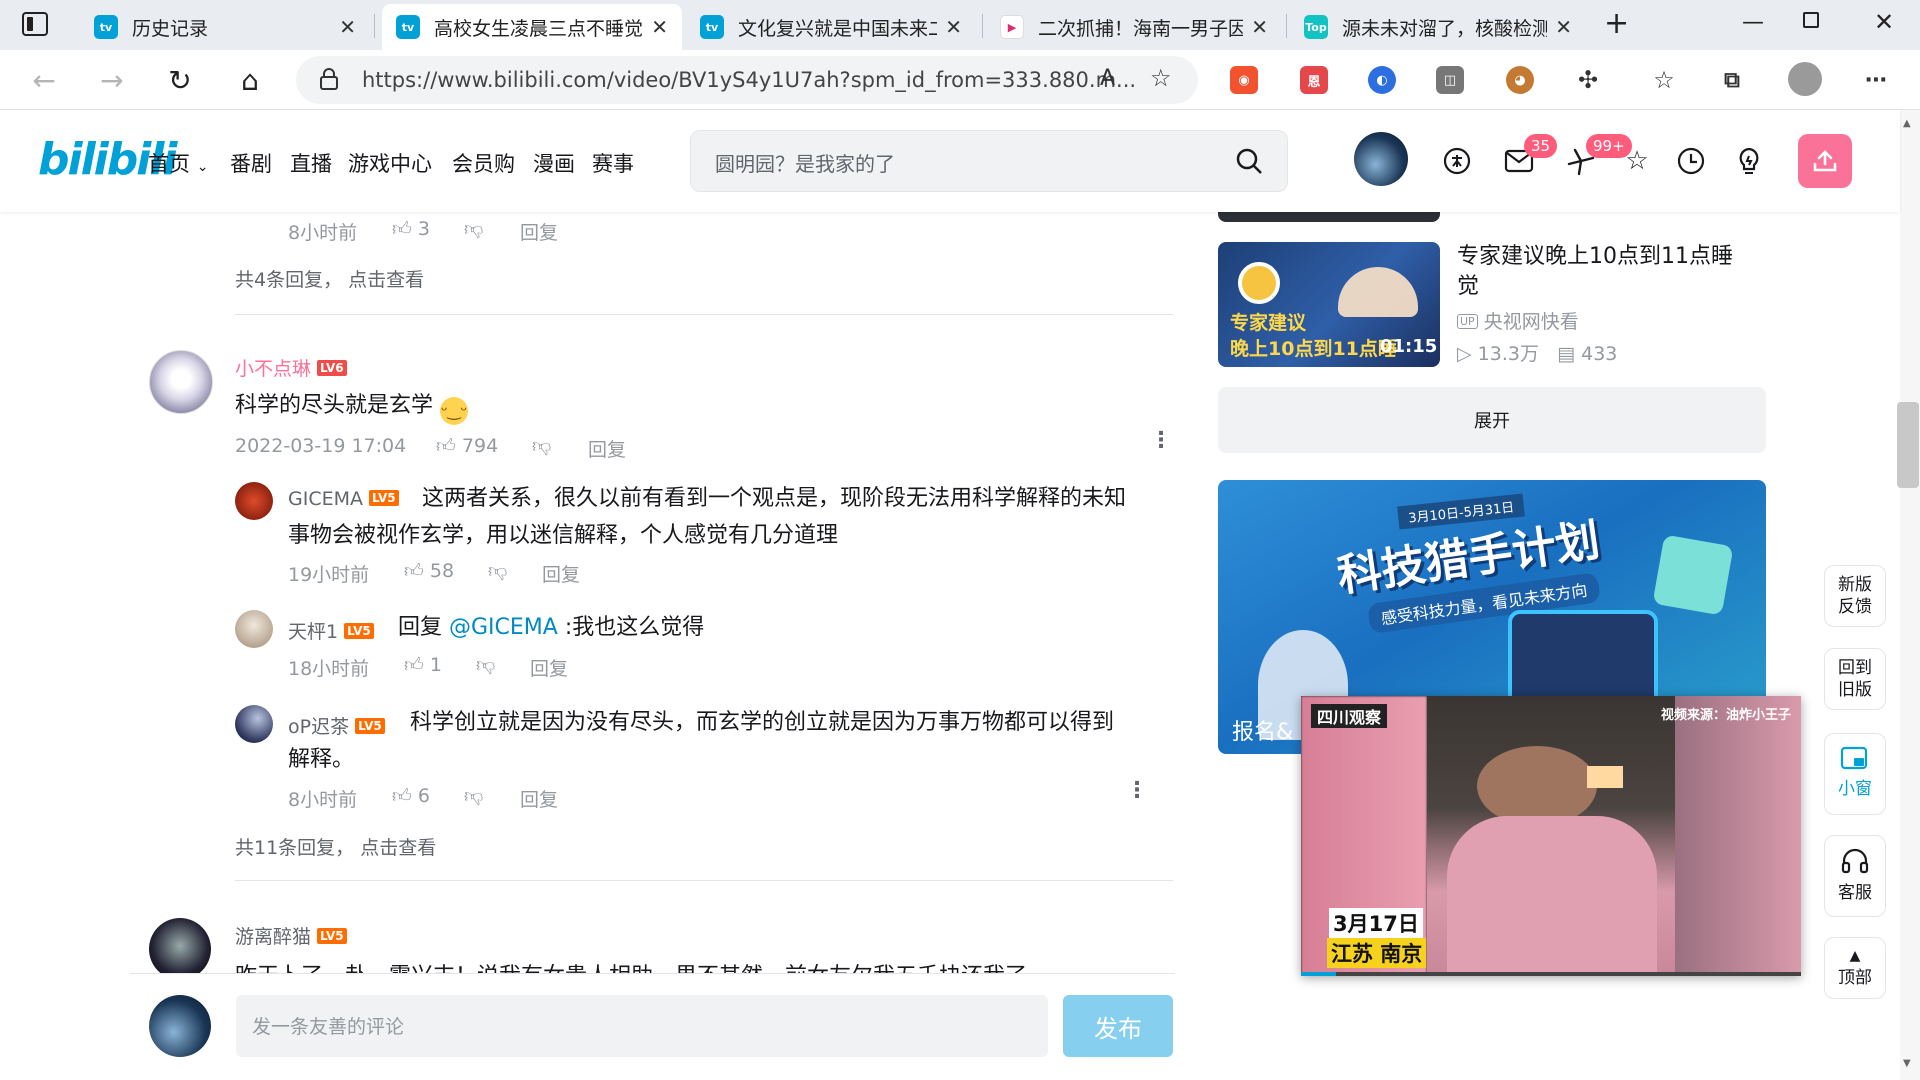 Image resolution: width=1920 pixels, height=1080 pixels. Describe the element at coordinates (1316, 27) in the screenshot. I see `top-icon: Top` at that location.